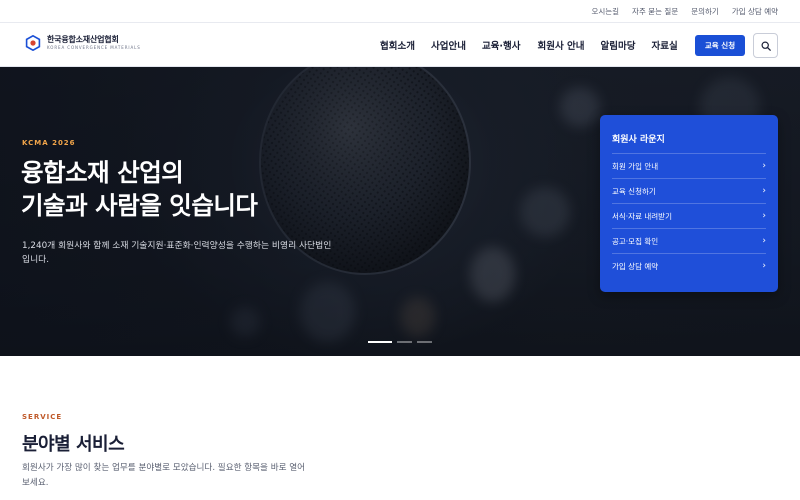 The height and width of the screenshot is (500, 800). I want to click on lounge-item-announcements: 공고·모집 확인 ›, so click(689, 240).